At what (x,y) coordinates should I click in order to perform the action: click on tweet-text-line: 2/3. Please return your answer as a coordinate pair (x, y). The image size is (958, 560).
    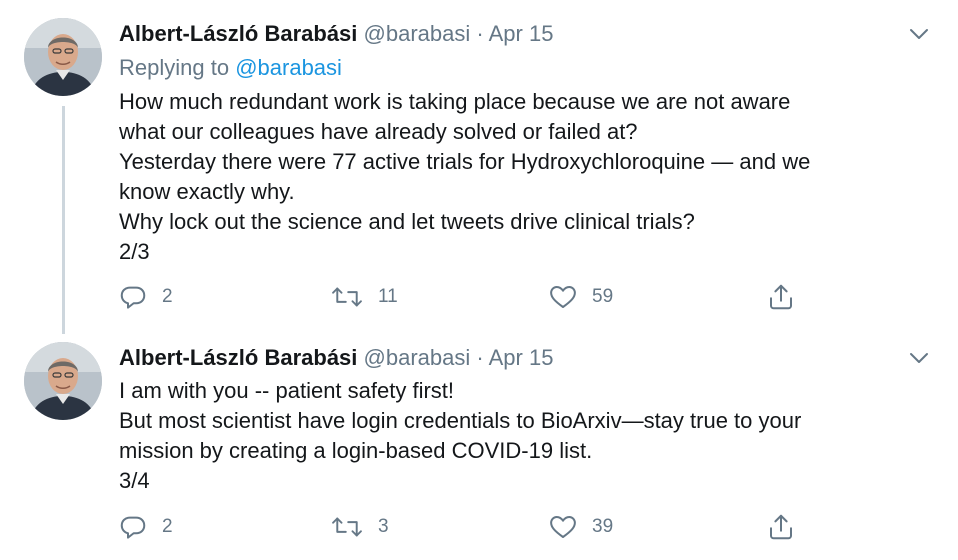
    Looking at the image, I should click on (134, 251).